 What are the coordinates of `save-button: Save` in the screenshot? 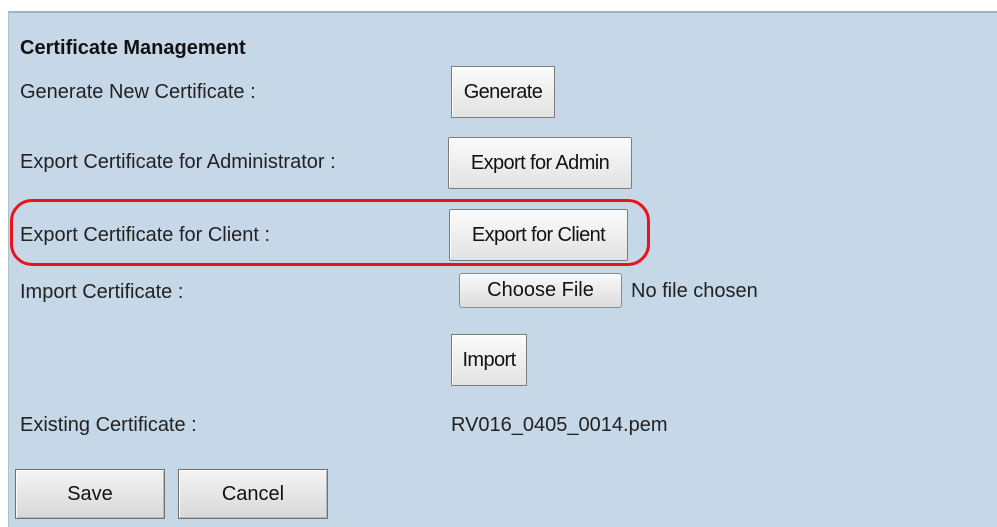 It's located at (90, 494).